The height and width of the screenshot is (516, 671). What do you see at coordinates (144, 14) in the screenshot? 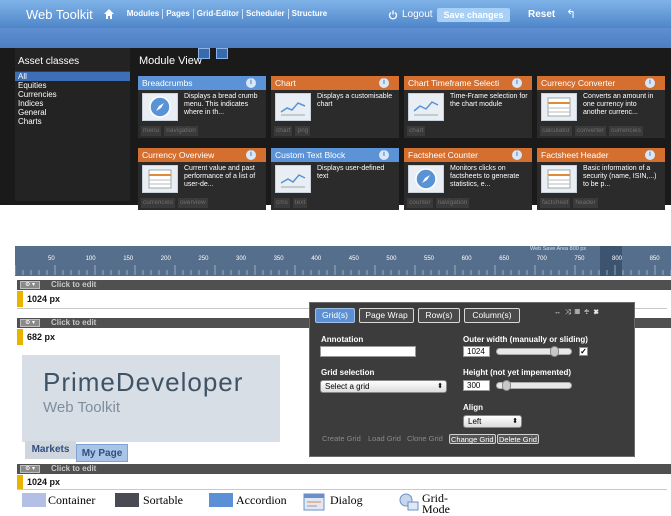
I see `nav-modules: Modules` at bounding box center [144, 14].